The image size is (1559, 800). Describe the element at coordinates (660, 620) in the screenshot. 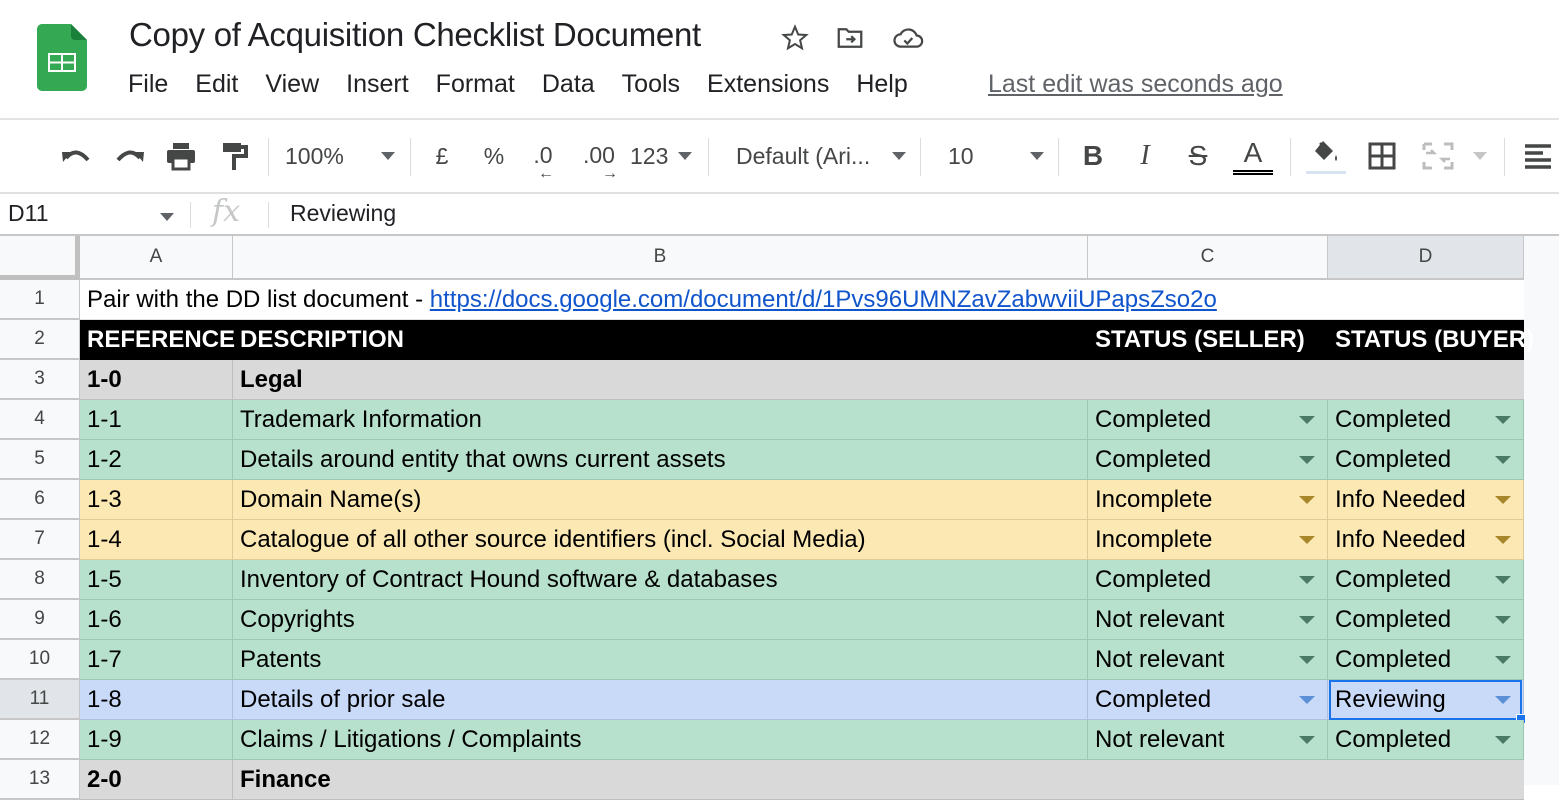

I see `description-cell: Copyrights` at that location.